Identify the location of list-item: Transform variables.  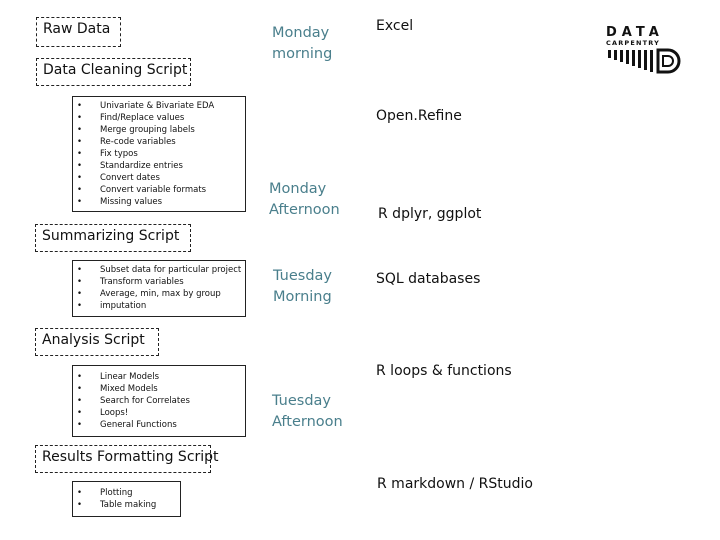
(157, 282).